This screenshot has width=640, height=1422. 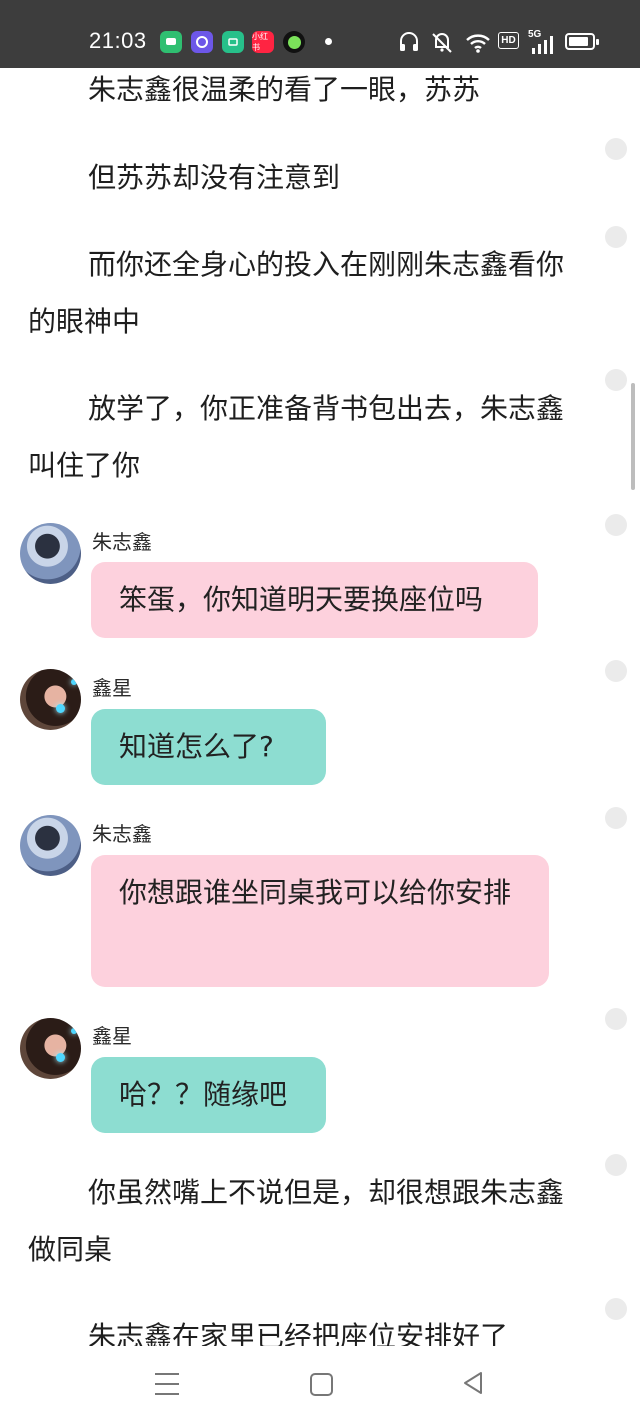 What do you see at coordinates (171, 42) in the screenshot?
I see `messages-app-icon` at bounding box center [171, 42].